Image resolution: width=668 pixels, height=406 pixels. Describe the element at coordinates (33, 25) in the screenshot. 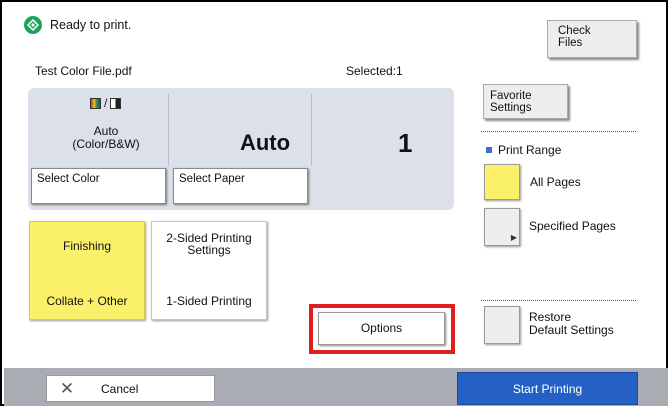

I see `ready-icon` at that location.